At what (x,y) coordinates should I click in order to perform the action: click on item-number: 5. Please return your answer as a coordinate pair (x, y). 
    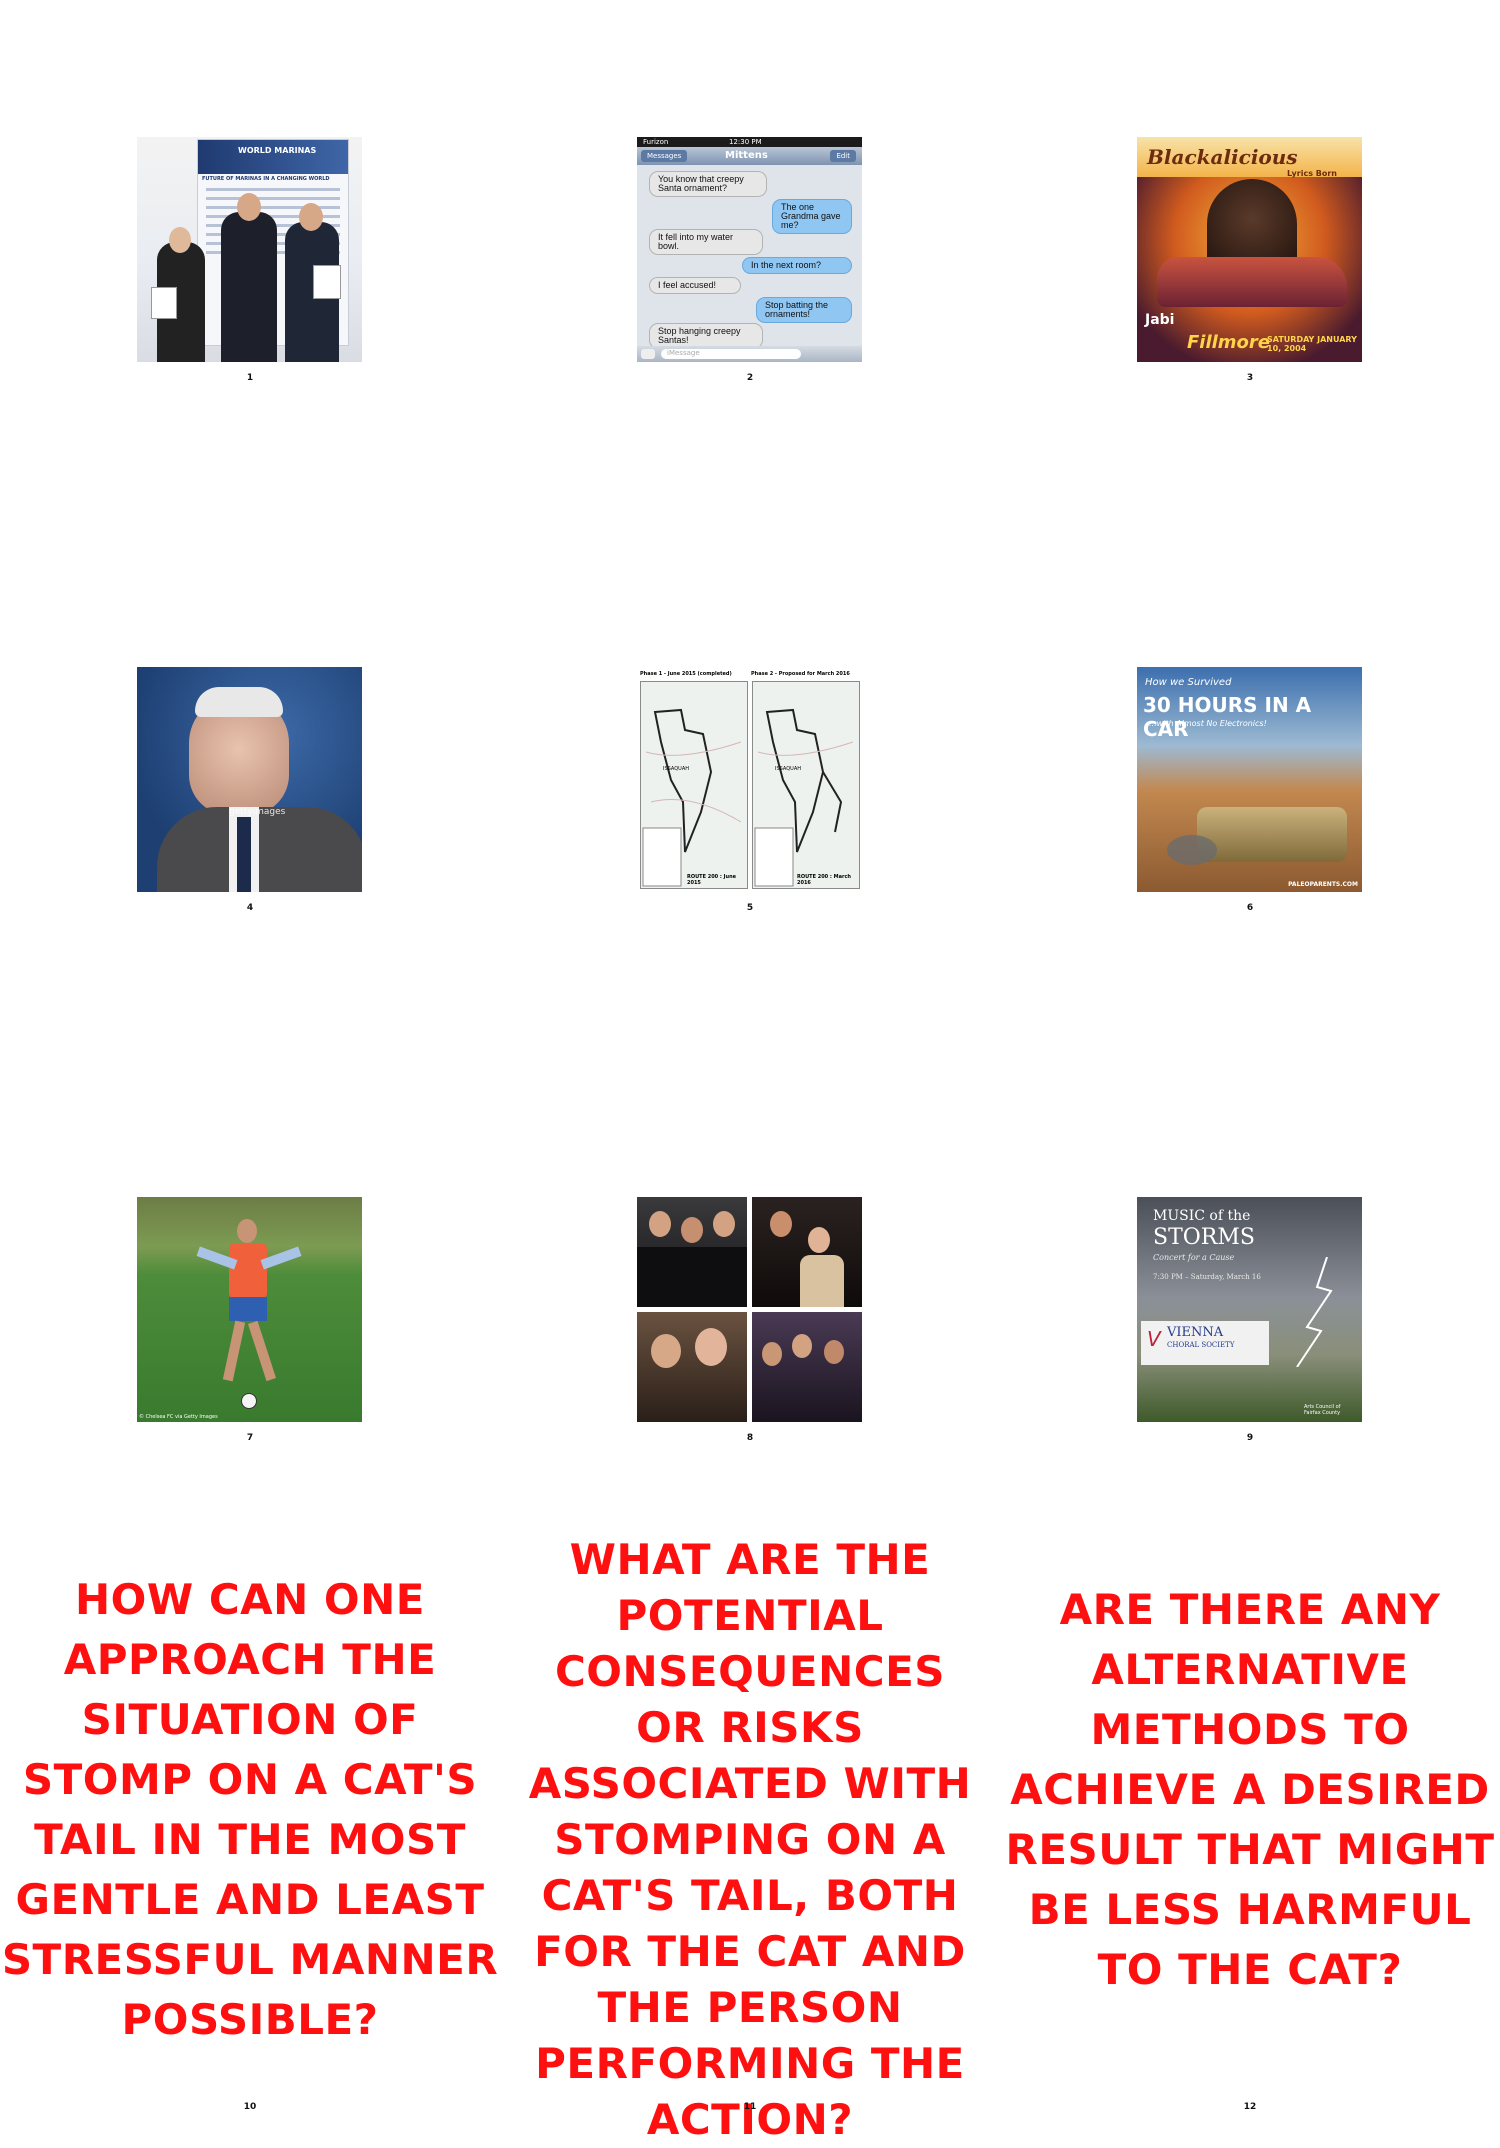
    Looking at the image, I should click on (750, 908).